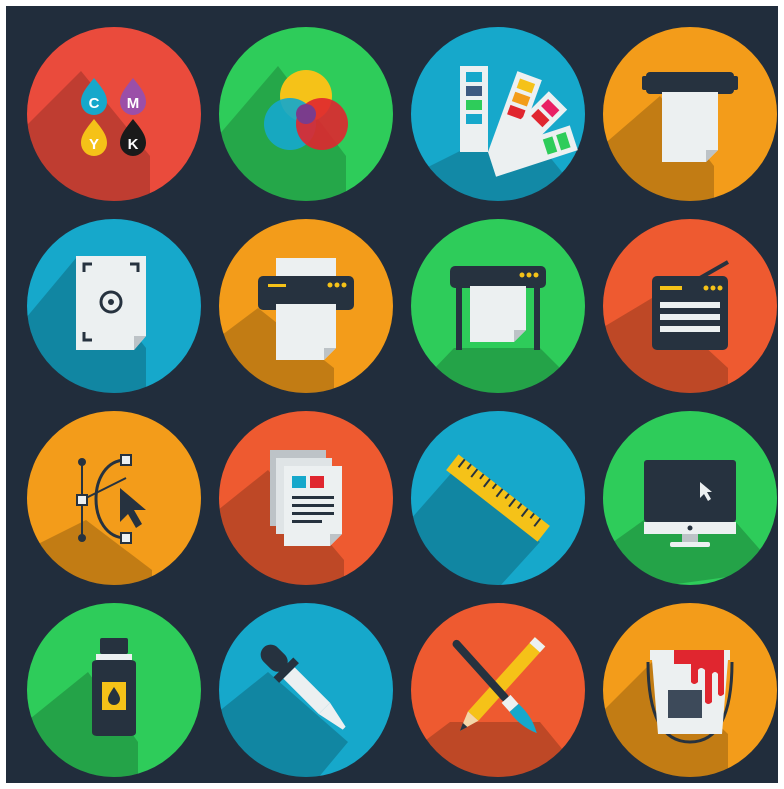  I want to click on plotter-icon, so click(498, 306).